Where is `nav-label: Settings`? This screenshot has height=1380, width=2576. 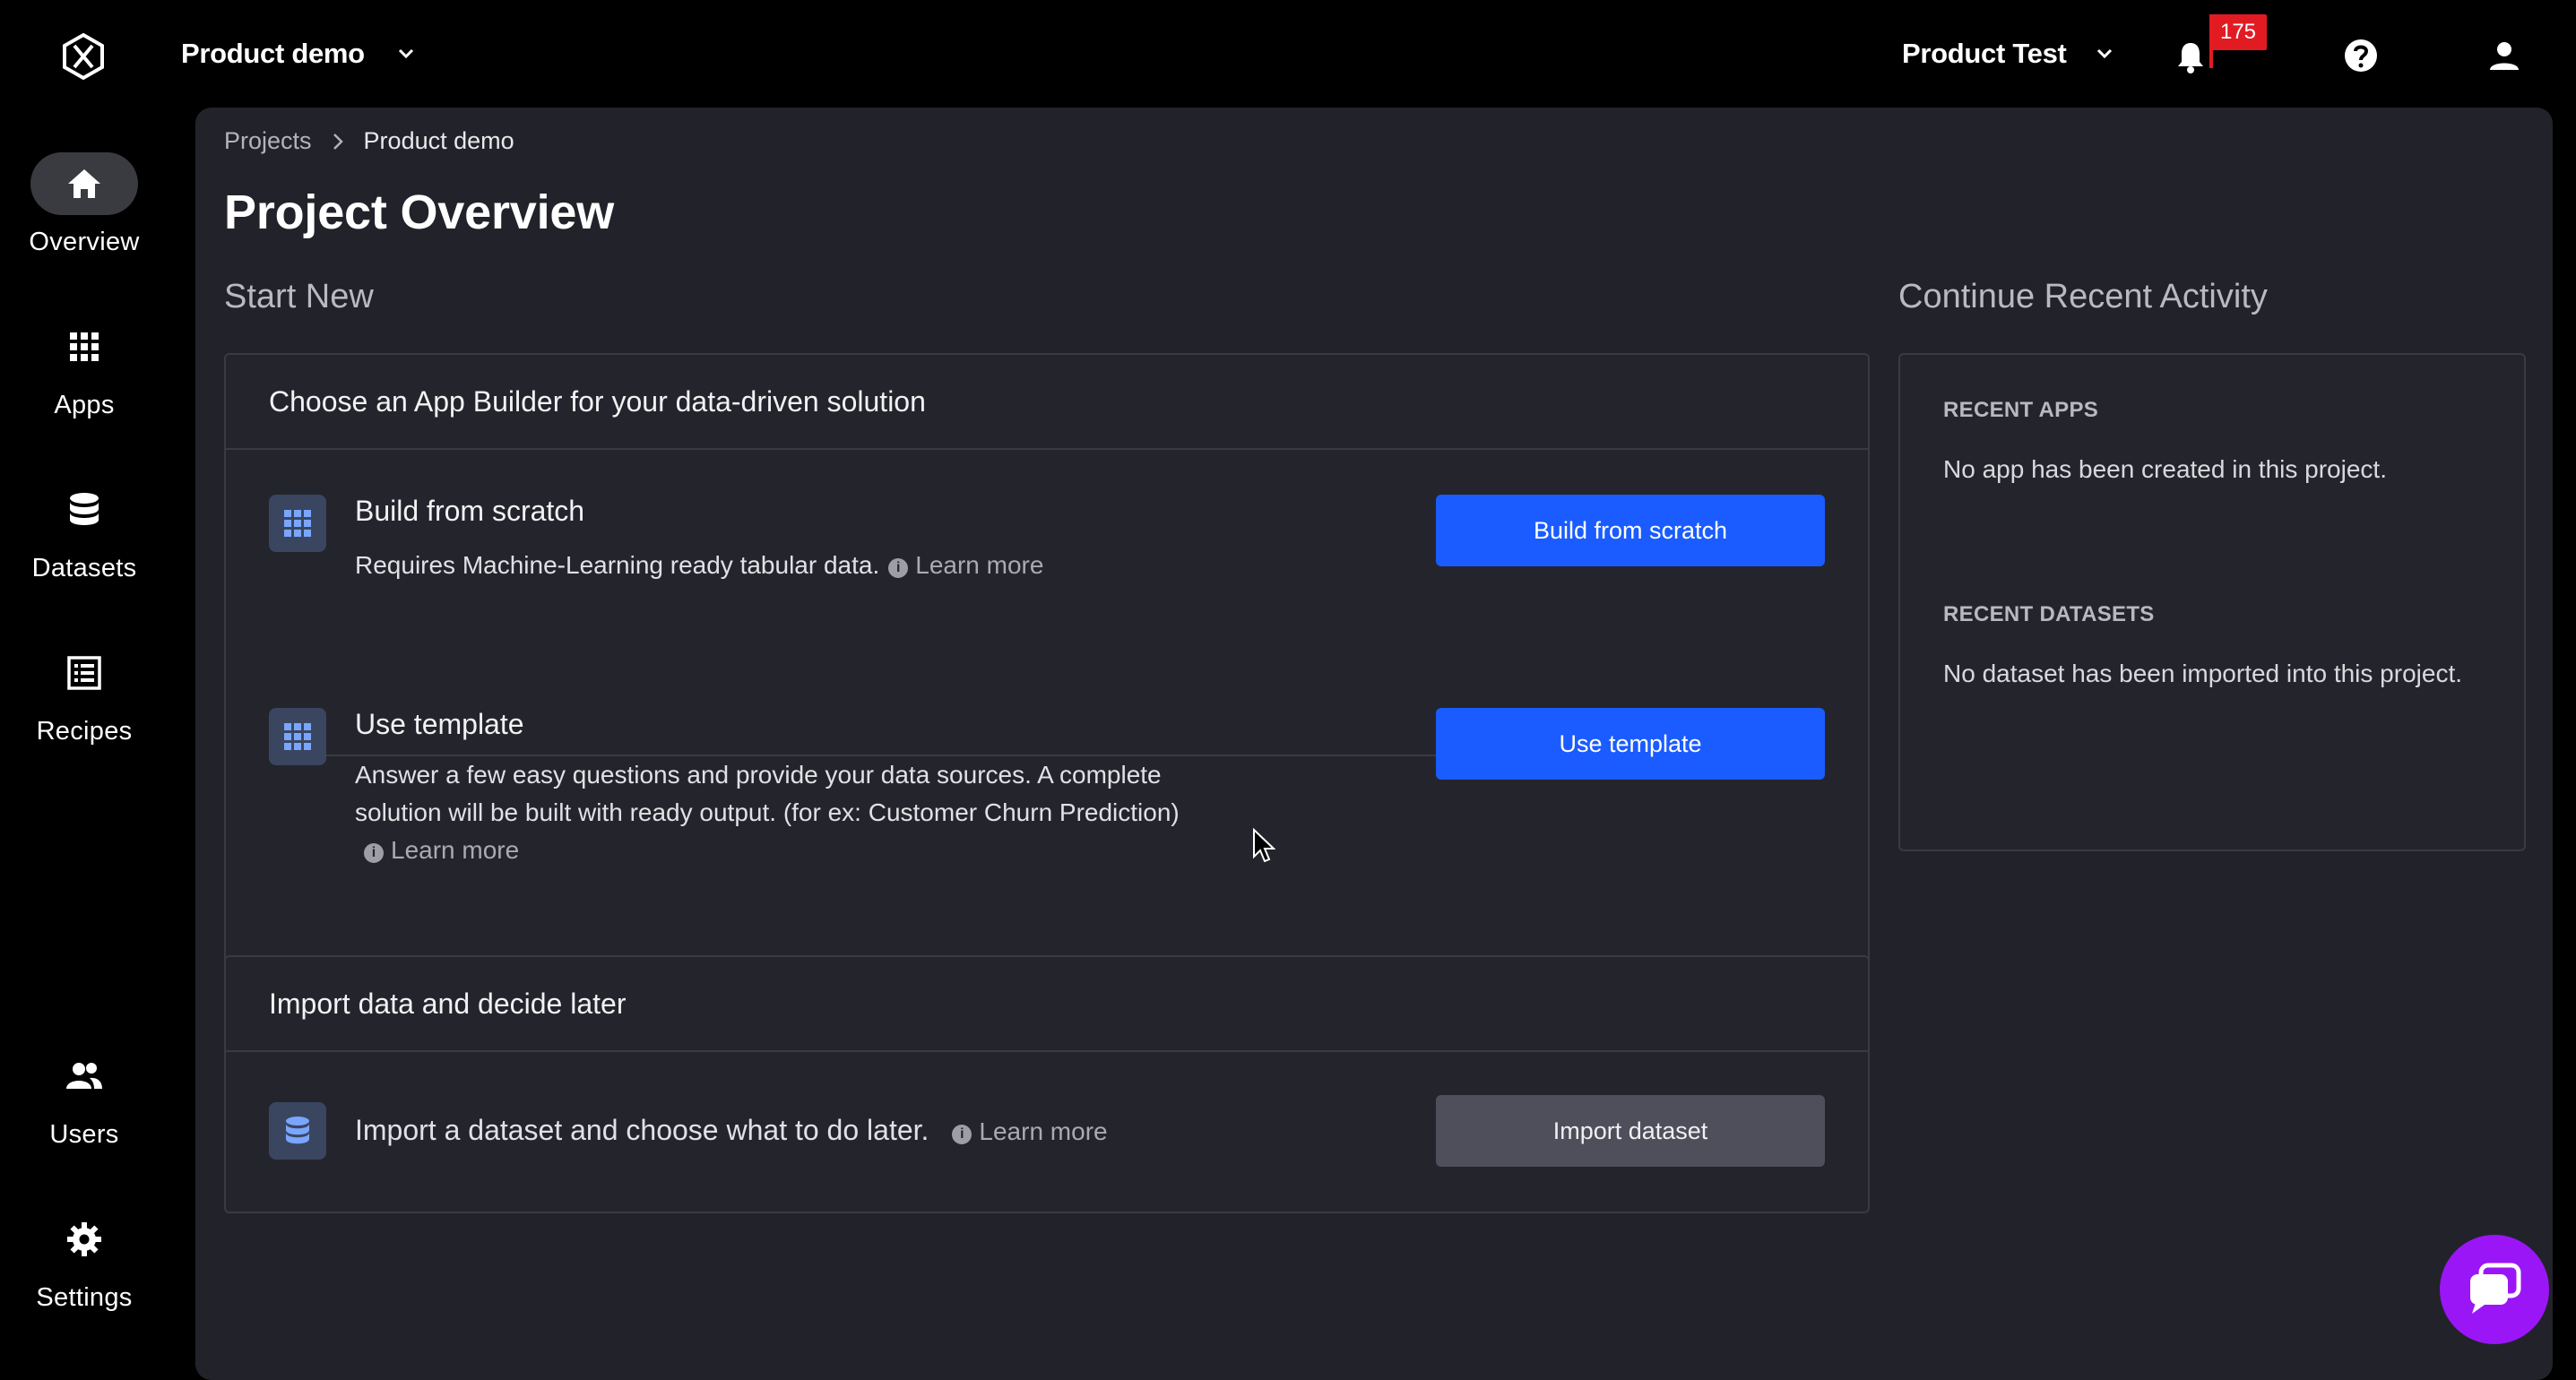
nav-label: Settings is located at coordinates (84, 1297).